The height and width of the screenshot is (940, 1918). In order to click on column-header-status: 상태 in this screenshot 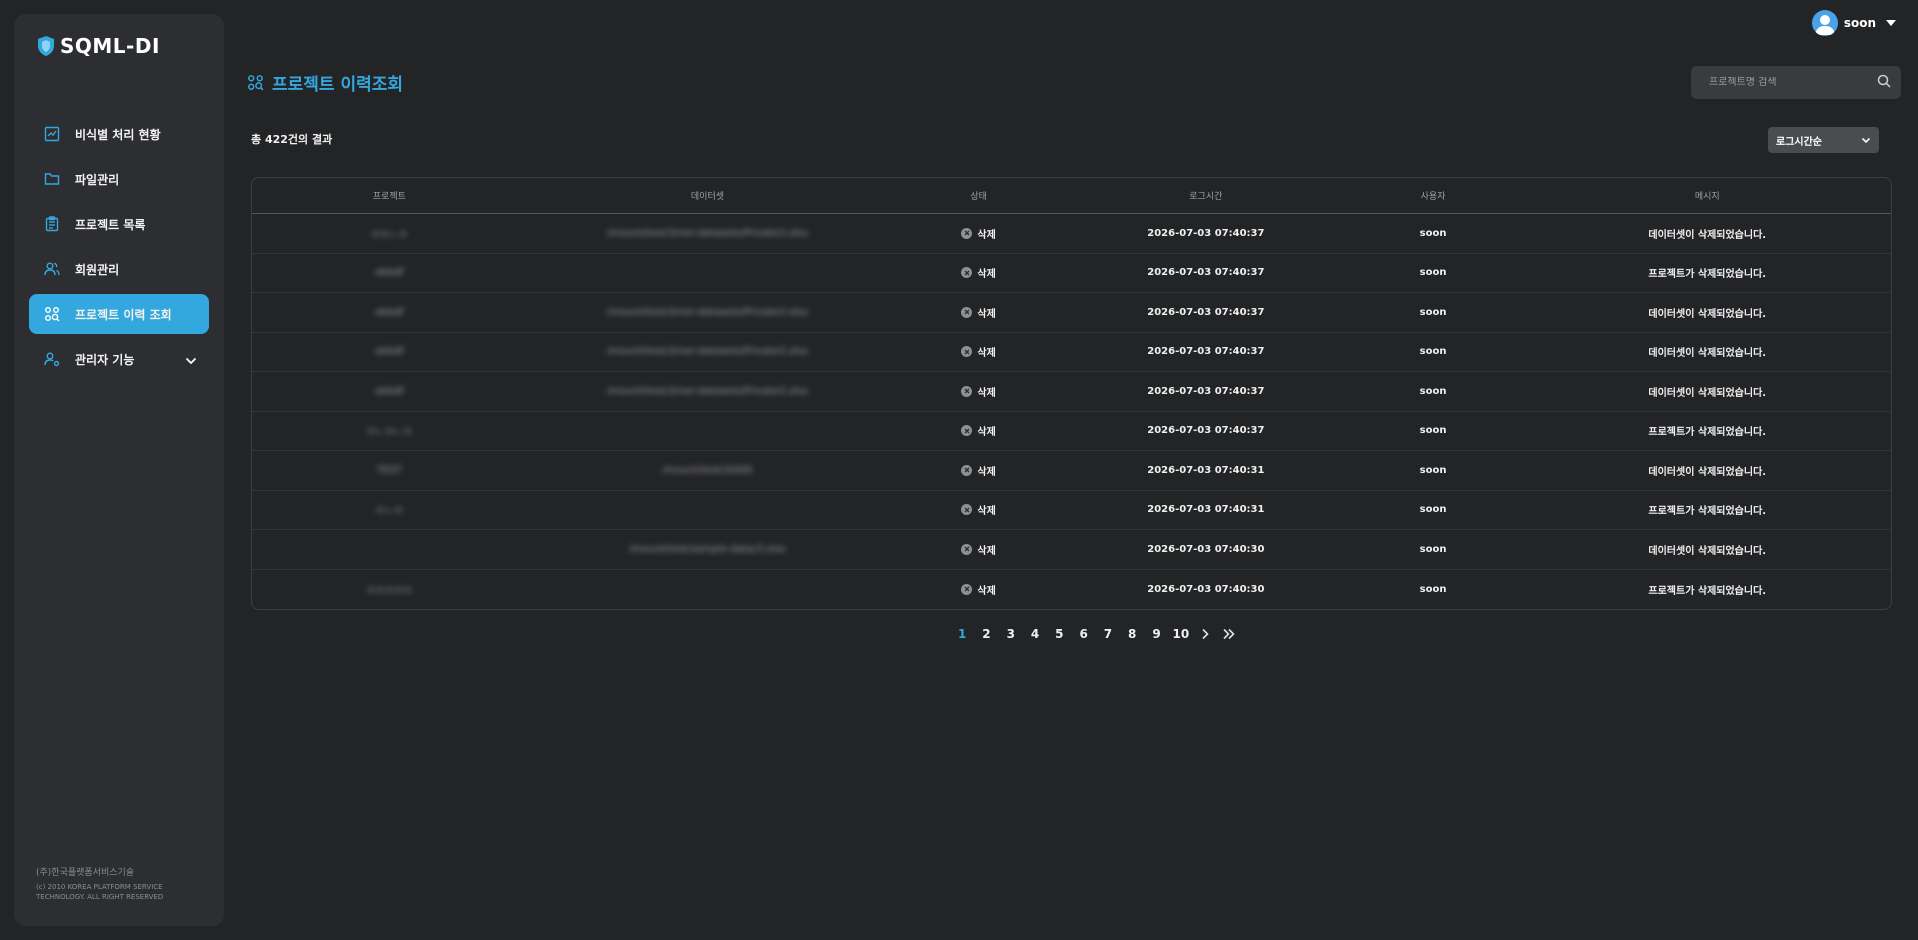, I will do `click(978, 195)`.